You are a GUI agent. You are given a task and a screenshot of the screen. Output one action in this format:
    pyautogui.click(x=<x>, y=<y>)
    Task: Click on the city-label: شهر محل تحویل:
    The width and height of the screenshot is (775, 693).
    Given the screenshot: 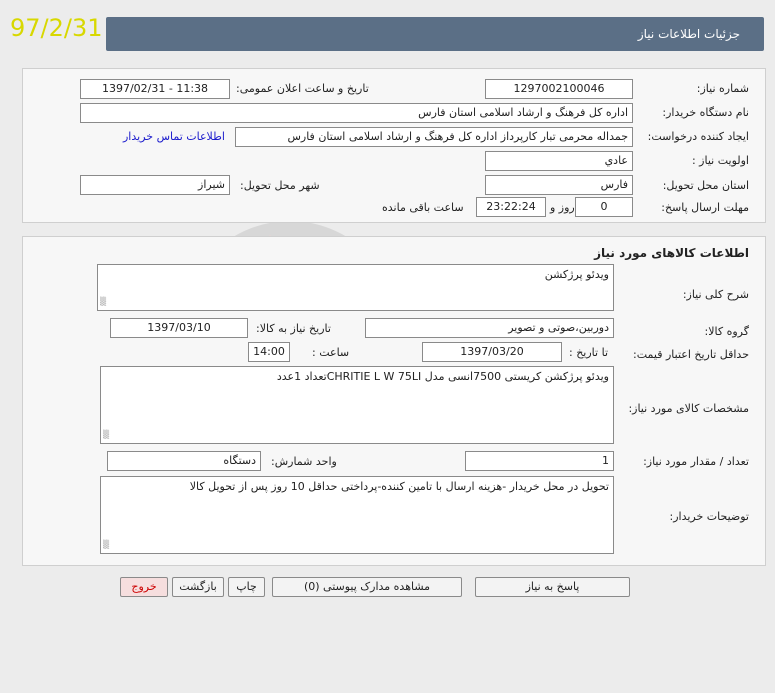 What is the action you would take?
    pyautogui.click(x=280, y=185)
    